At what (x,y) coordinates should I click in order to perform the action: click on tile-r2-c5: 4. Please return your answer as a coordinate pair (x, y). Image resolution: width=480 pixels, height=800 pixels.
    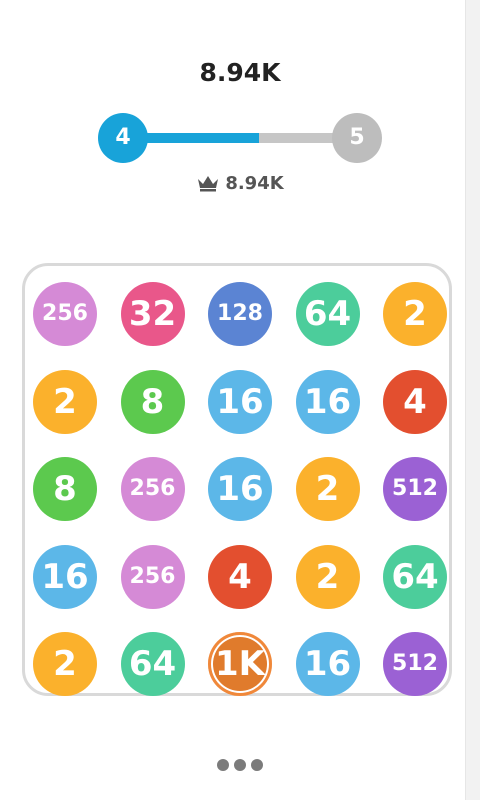
    Looking at the image, I should click on (415, 401).